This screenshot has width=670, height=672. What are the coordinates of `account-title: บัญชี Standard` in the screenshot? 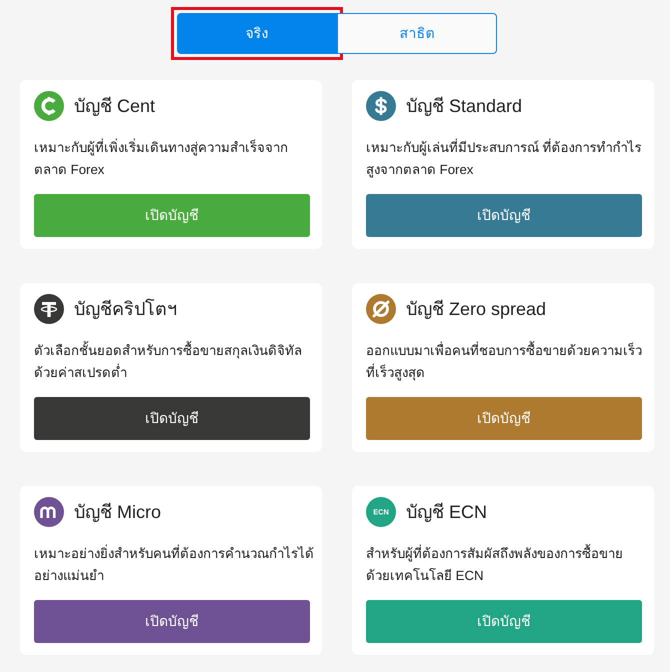 It's located at (464, 106).